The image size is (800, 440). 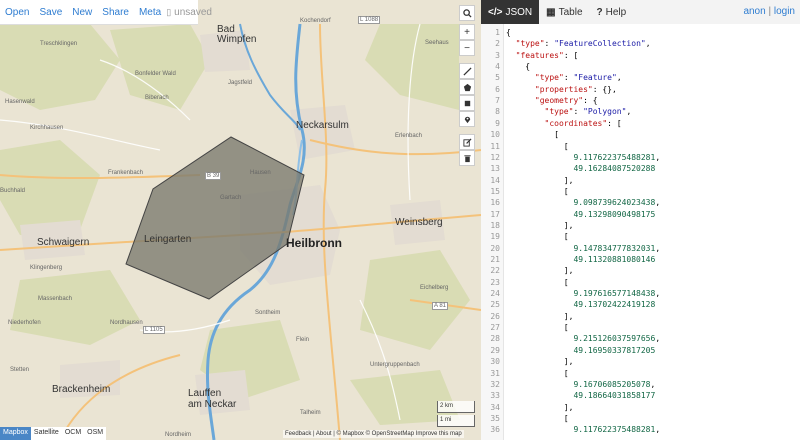 I want to click on layer-mapbox: Mapbox, so click(x=15, y=433).